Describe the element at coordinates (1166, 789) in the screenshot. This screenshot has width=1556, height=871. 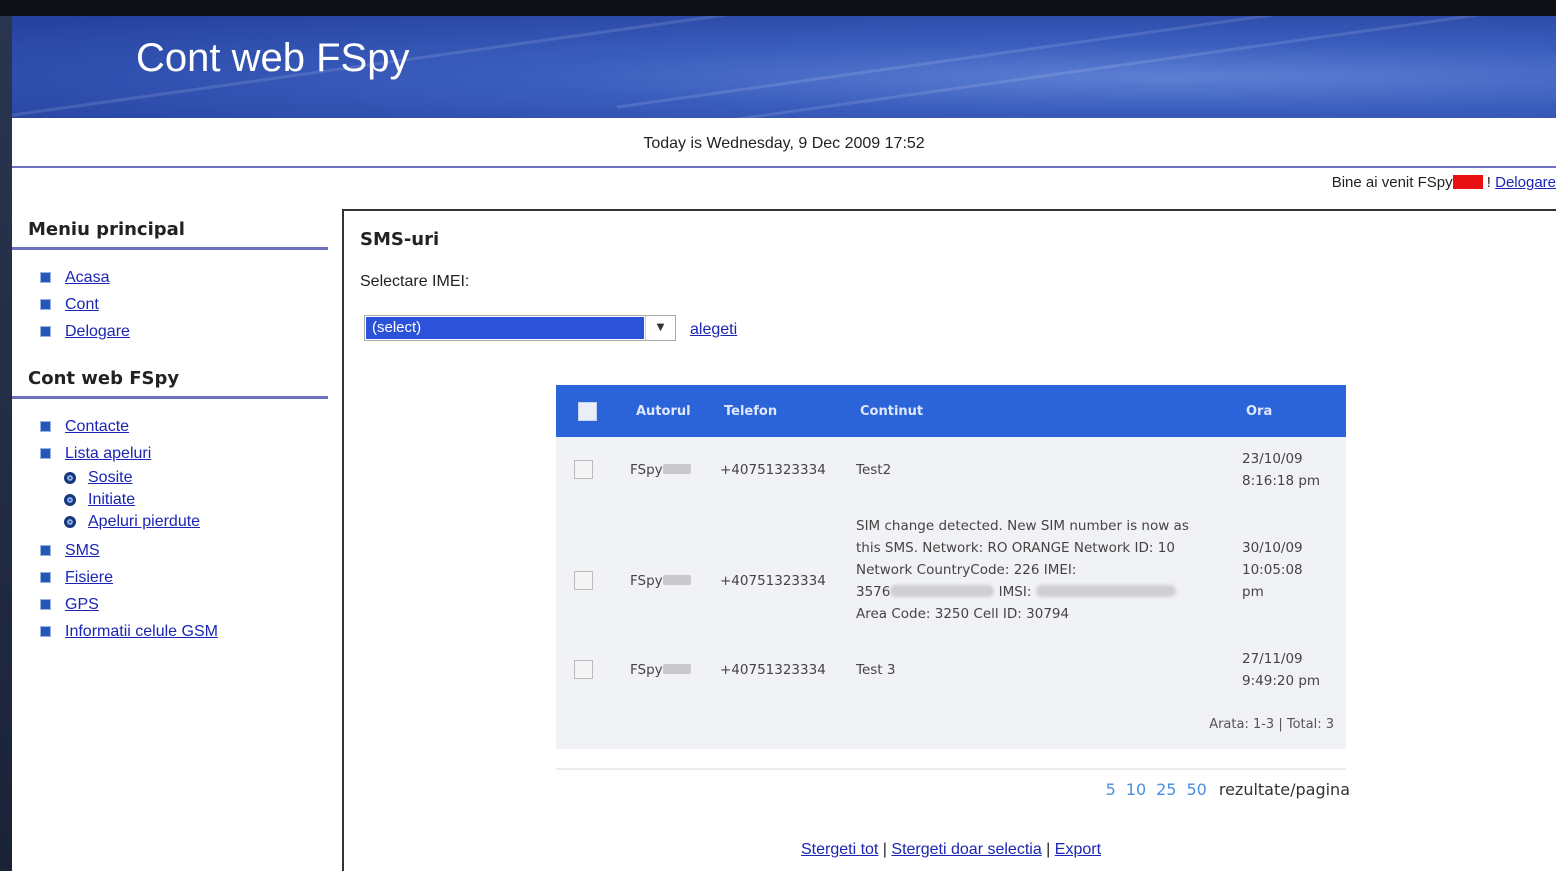
I see `page-size-25: 25` at that location.